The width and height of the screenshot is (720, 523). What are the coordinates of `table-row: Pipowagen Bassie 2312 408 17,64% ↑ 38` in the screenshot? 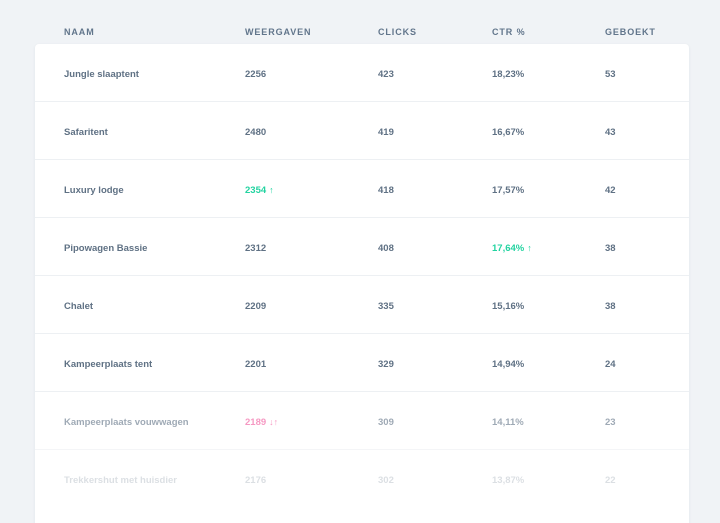 It's located at (362, 247).